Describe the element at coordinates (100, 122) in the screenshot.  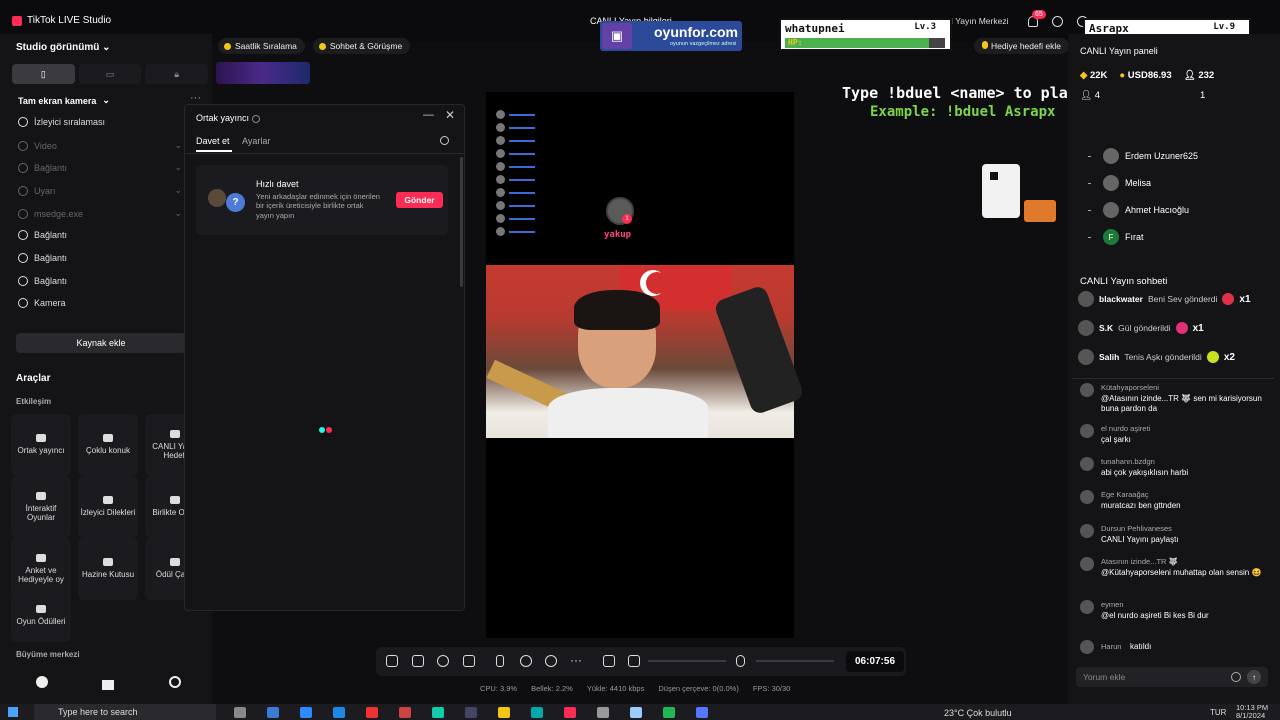
I see `source-item: İzleyici sıralaması` at that location.